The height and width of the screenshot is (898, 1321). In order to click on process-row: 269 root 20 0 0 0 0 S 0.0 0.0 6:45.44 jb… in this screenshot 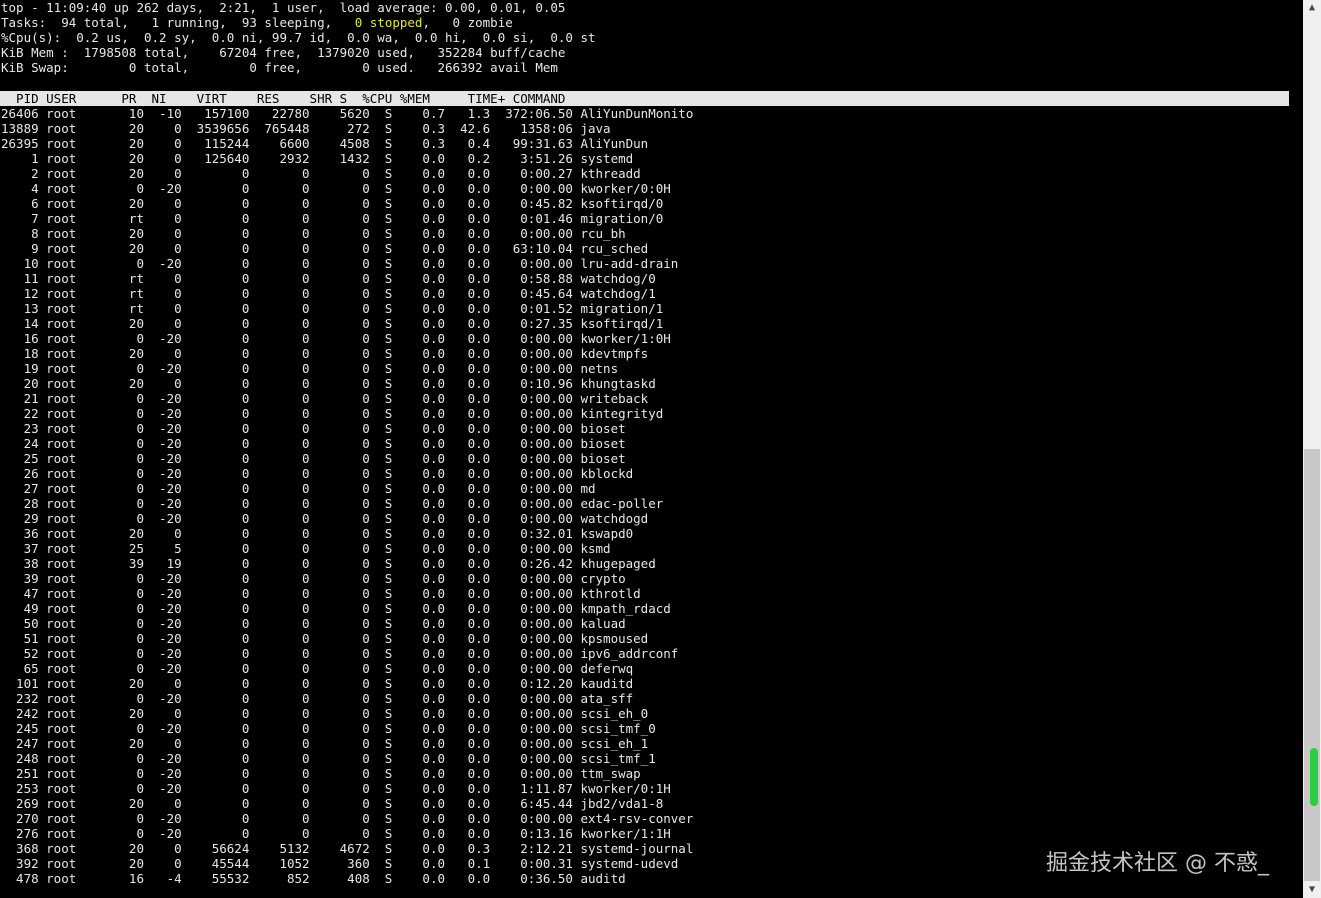, I will do `click(332, 803)`.